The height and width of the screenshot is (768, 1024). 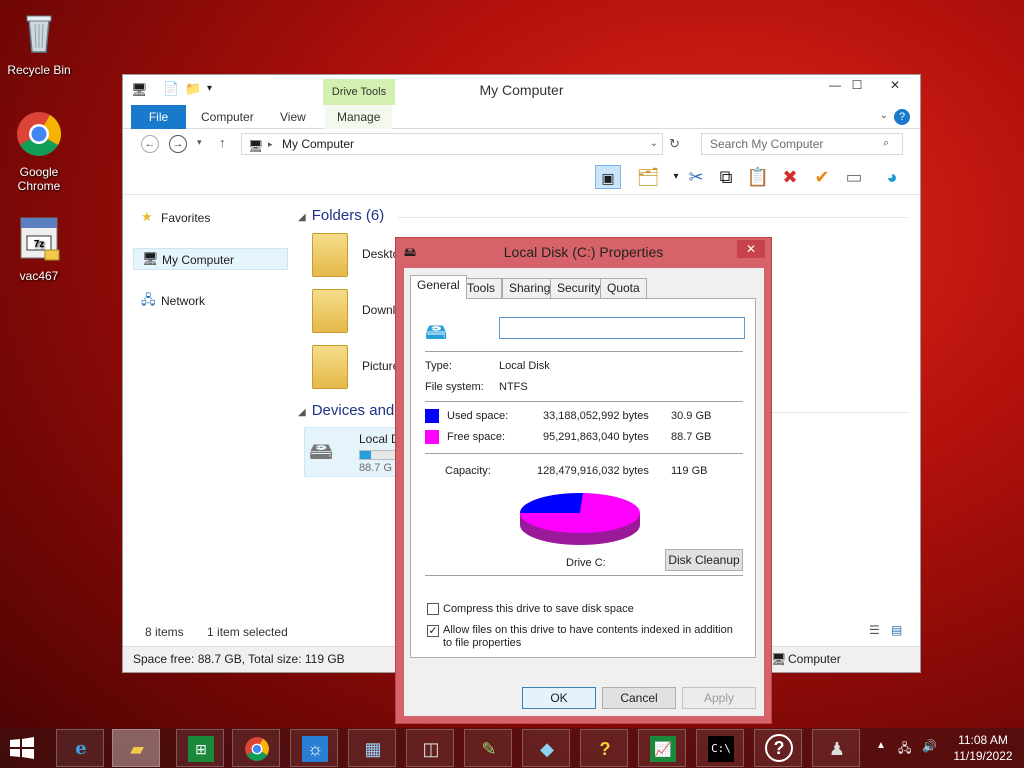 What do you see at coordinates (365, 455) in the screenshot?
I see `drive-usage-fill` at bounding box center [365, 455].